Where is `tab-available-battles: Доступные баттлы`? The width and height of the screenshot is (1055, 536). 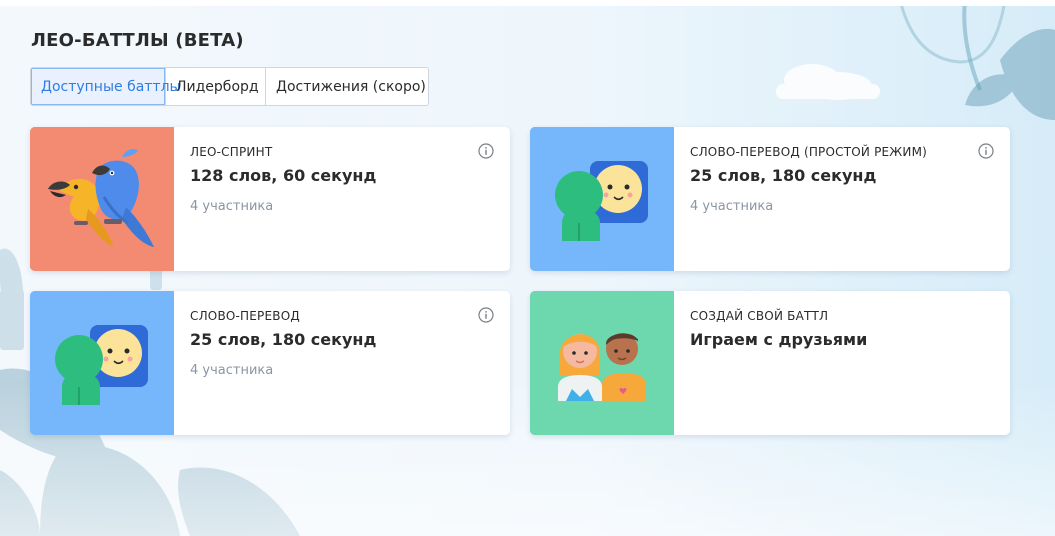 tab-available-battles: Доступные баттлы is located at coordinates (106, 86).